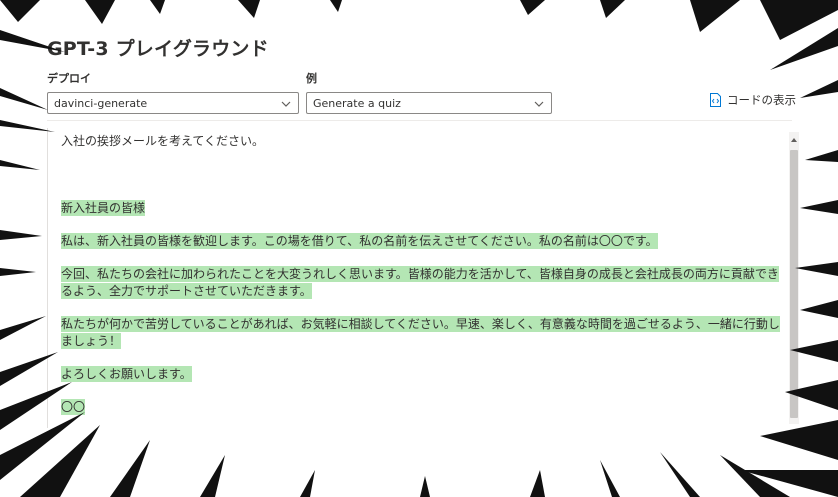  Describe the element at coordinates (173, 103) in the screenshot. I see `deploy-dropdown: davinci-generate` at that location.